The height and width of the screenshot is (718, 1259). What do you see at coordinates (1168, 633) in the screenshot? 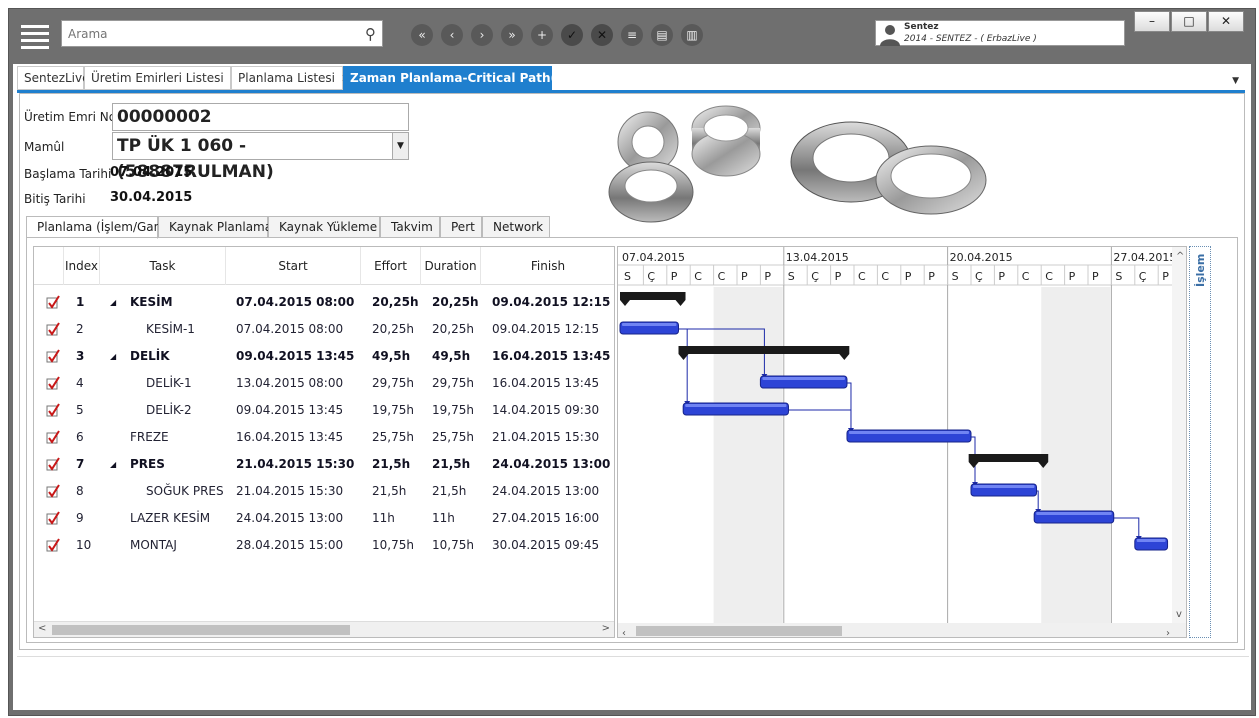
I see `scroll-right-icon: ›` at bounding box center [1168, 633].